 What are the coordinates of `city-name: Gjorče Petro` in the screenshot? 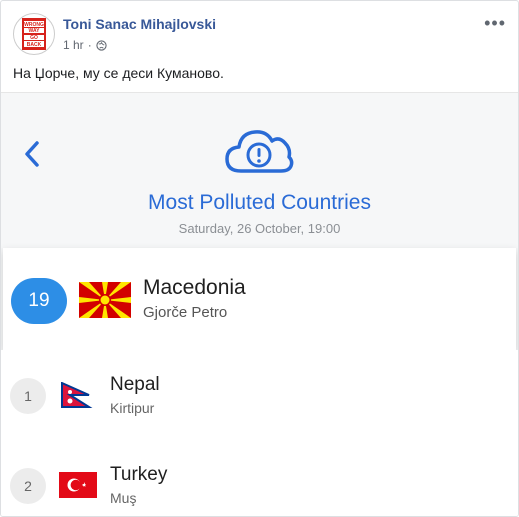 It's located at (185, 312).